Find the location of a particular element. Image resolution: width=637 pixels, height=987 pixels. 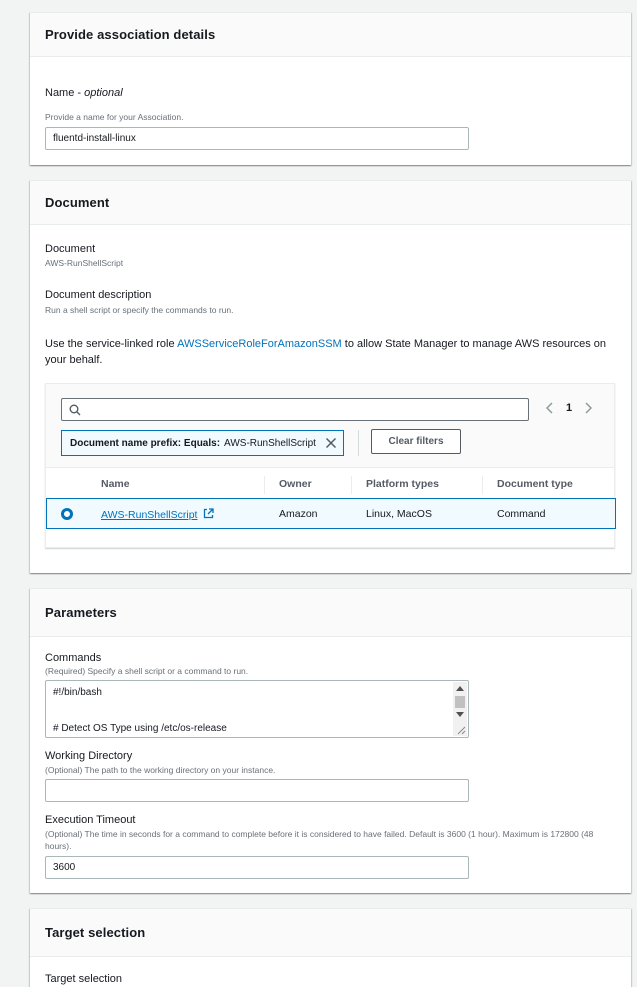

row-owner: Amazon is located at coordinates (298, 514).